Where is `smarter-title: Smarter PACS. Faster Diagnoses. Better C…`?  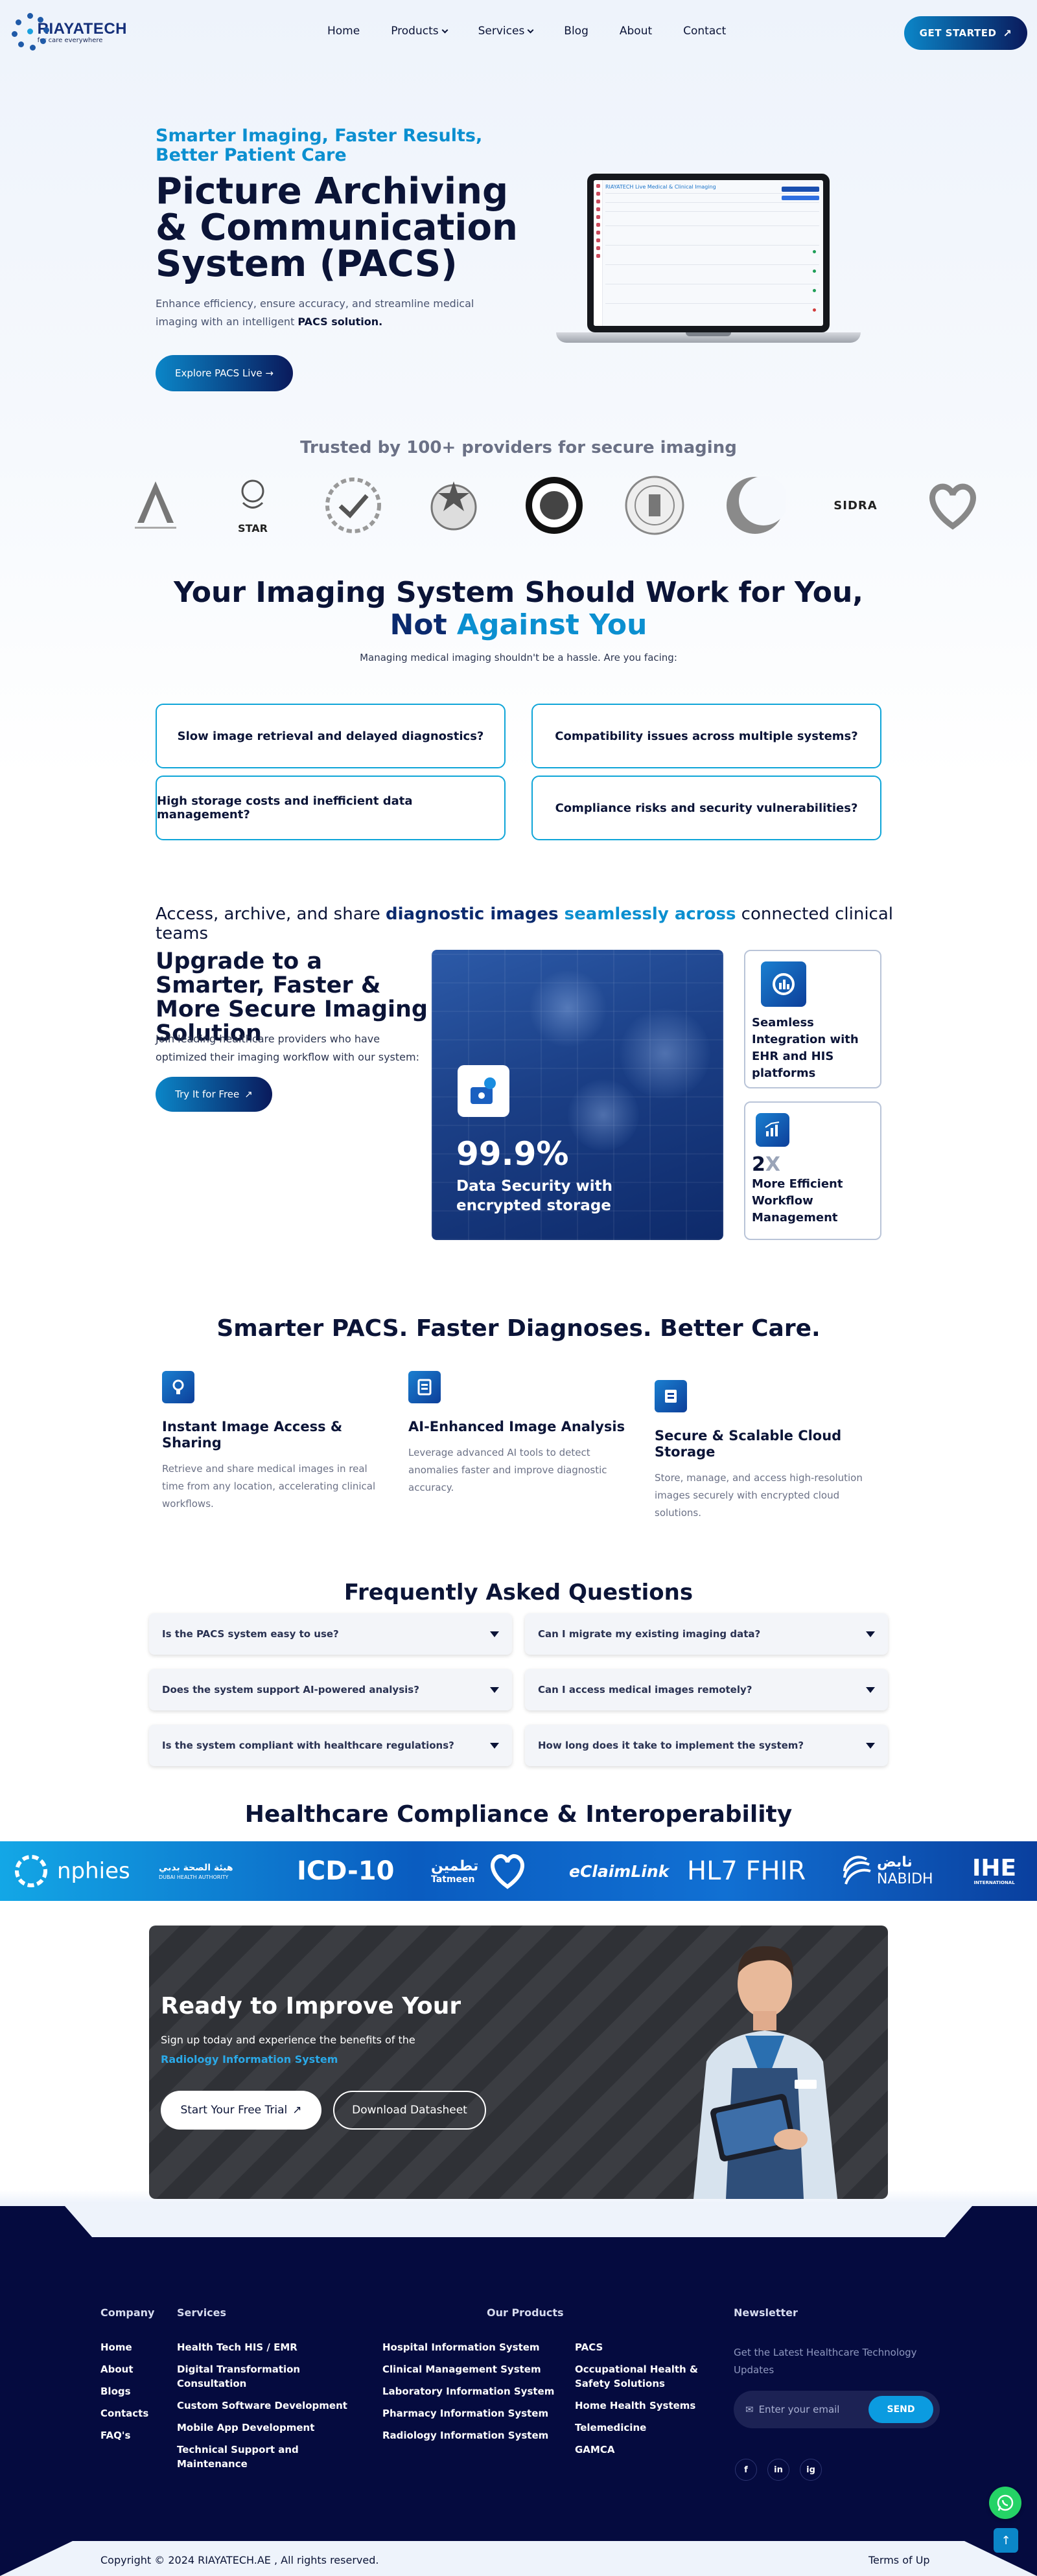 smarter-title: Smarter PACS. Faster Diagnoses. Better C… is located at coordinates (518, 1329).